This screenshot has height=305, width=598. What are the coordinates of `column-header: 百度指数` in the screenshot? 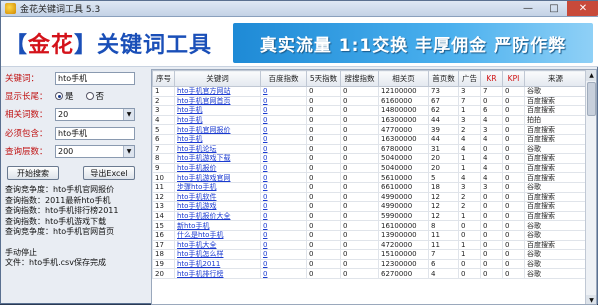 It's located at (283, 78).